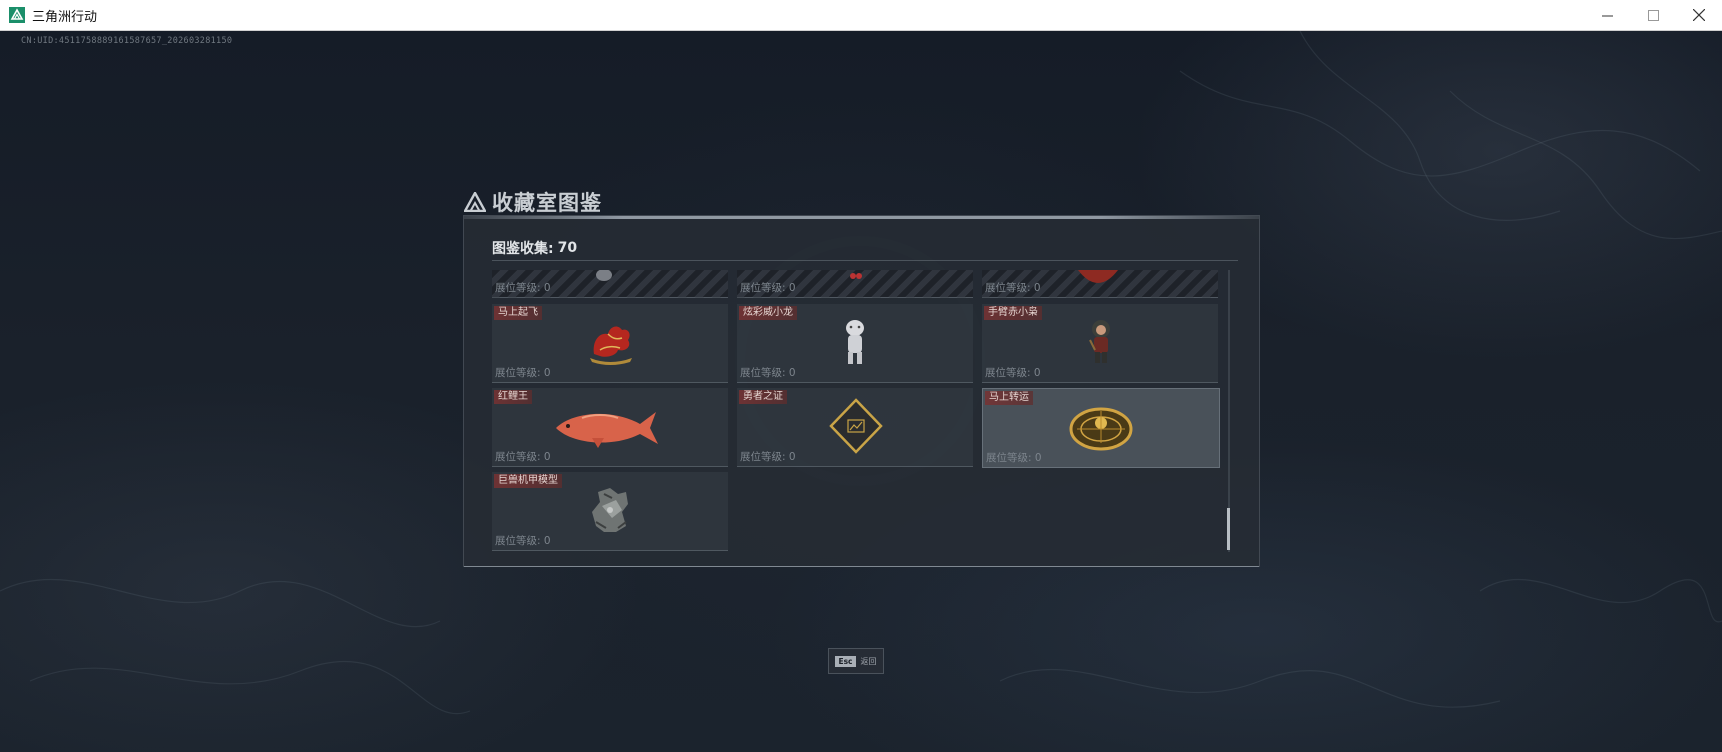  I want to click on collection-card: 巨兽机甲模型 展位等级: 0, so click(610, 511).